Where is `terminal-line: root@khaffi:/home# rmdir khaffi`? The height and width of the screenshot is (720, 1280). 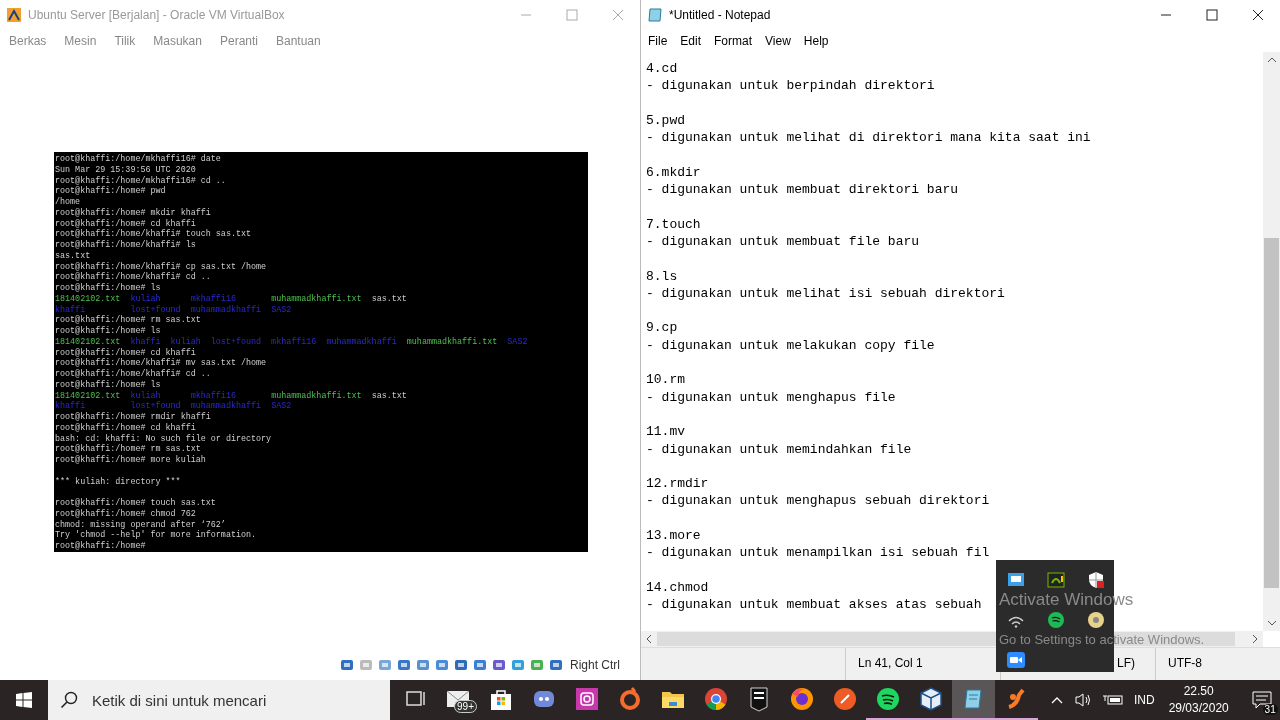 terminal-line: root@khaffi:/home# rmdir khaffi is located at coordinates (133, 417).